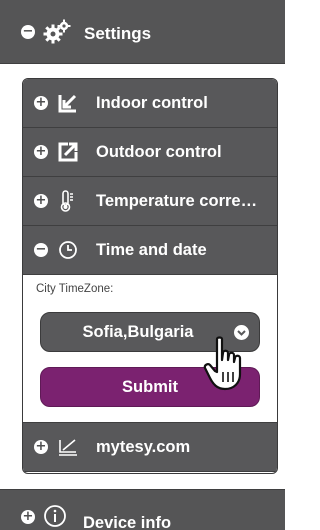 This screenshot has height=530, width=320. What do you see at coordinates (142, 509) in the screenshot?
I see `device-info-header: + Device info` at bounding box center [142, 509].